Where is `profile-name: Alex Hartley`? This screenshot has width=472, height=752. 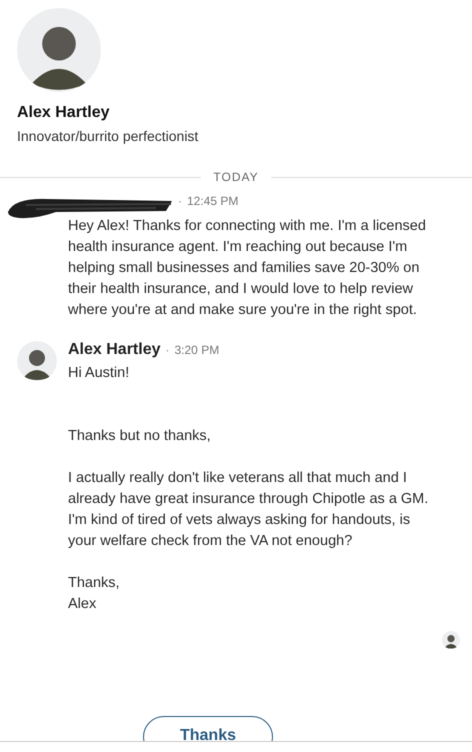 profile-name: Alex Hartley is located at coordinates (63, 113).